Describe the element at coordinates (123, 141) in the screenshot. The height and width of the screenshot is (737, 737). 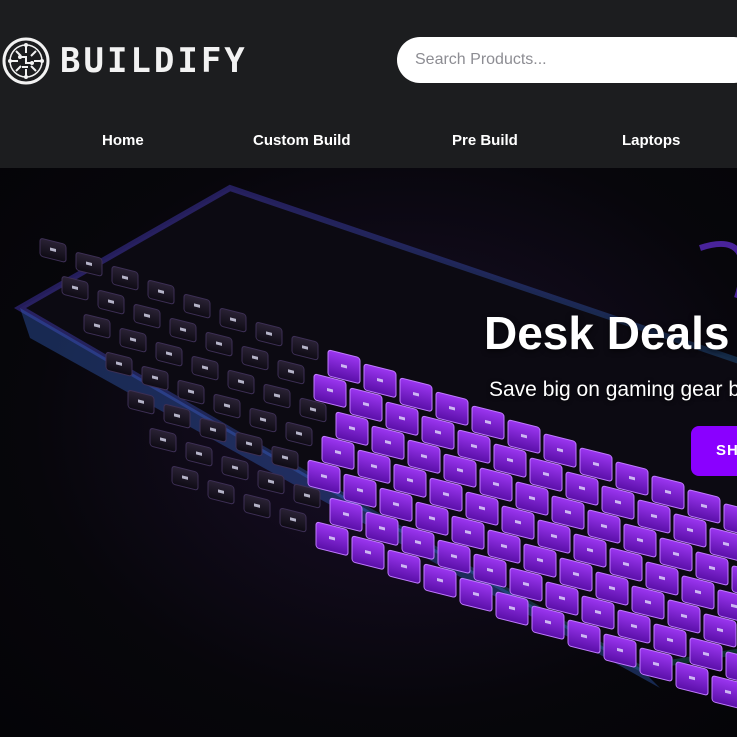
I see `nav-item-home: Home` at that location.